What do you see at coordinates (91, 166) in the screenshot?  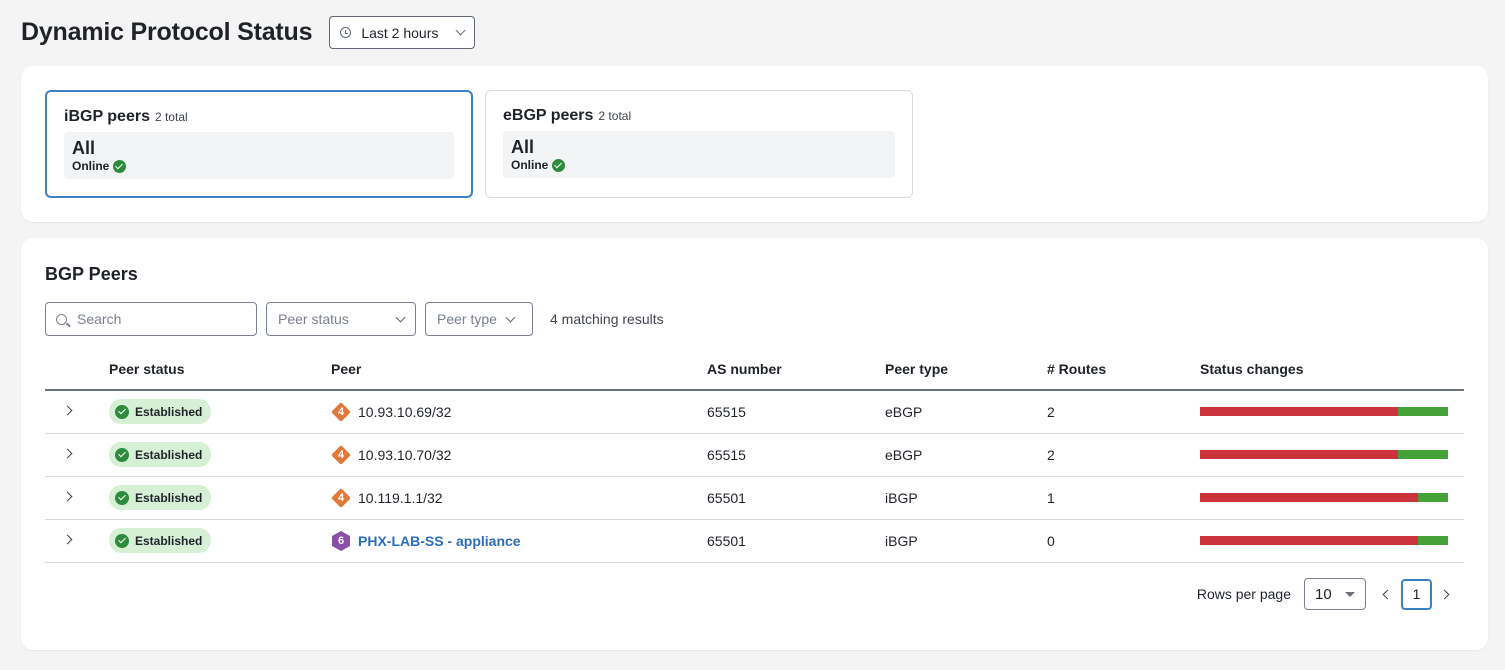 I see `card-status: Online` at bounding box center [91, 166].